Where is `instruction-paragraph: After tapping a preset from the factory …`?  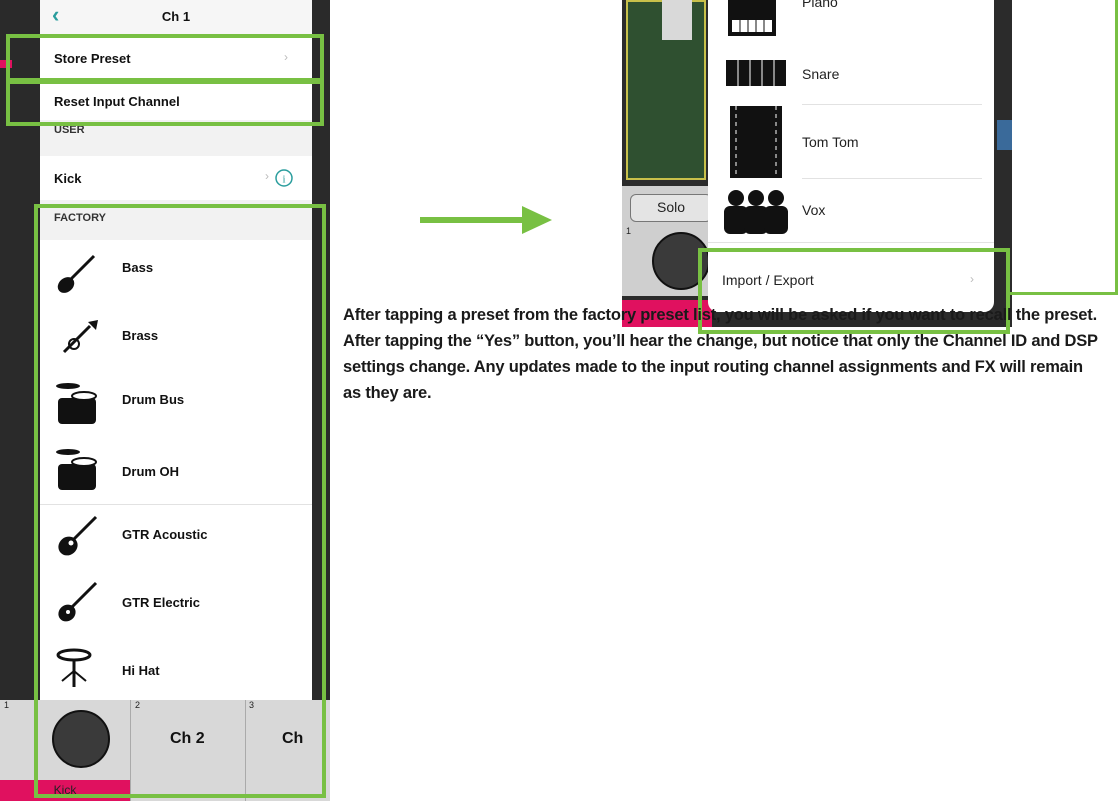 instruction-paragraph: After tapping a preset from the factory … is located at coordinates (720, 354).